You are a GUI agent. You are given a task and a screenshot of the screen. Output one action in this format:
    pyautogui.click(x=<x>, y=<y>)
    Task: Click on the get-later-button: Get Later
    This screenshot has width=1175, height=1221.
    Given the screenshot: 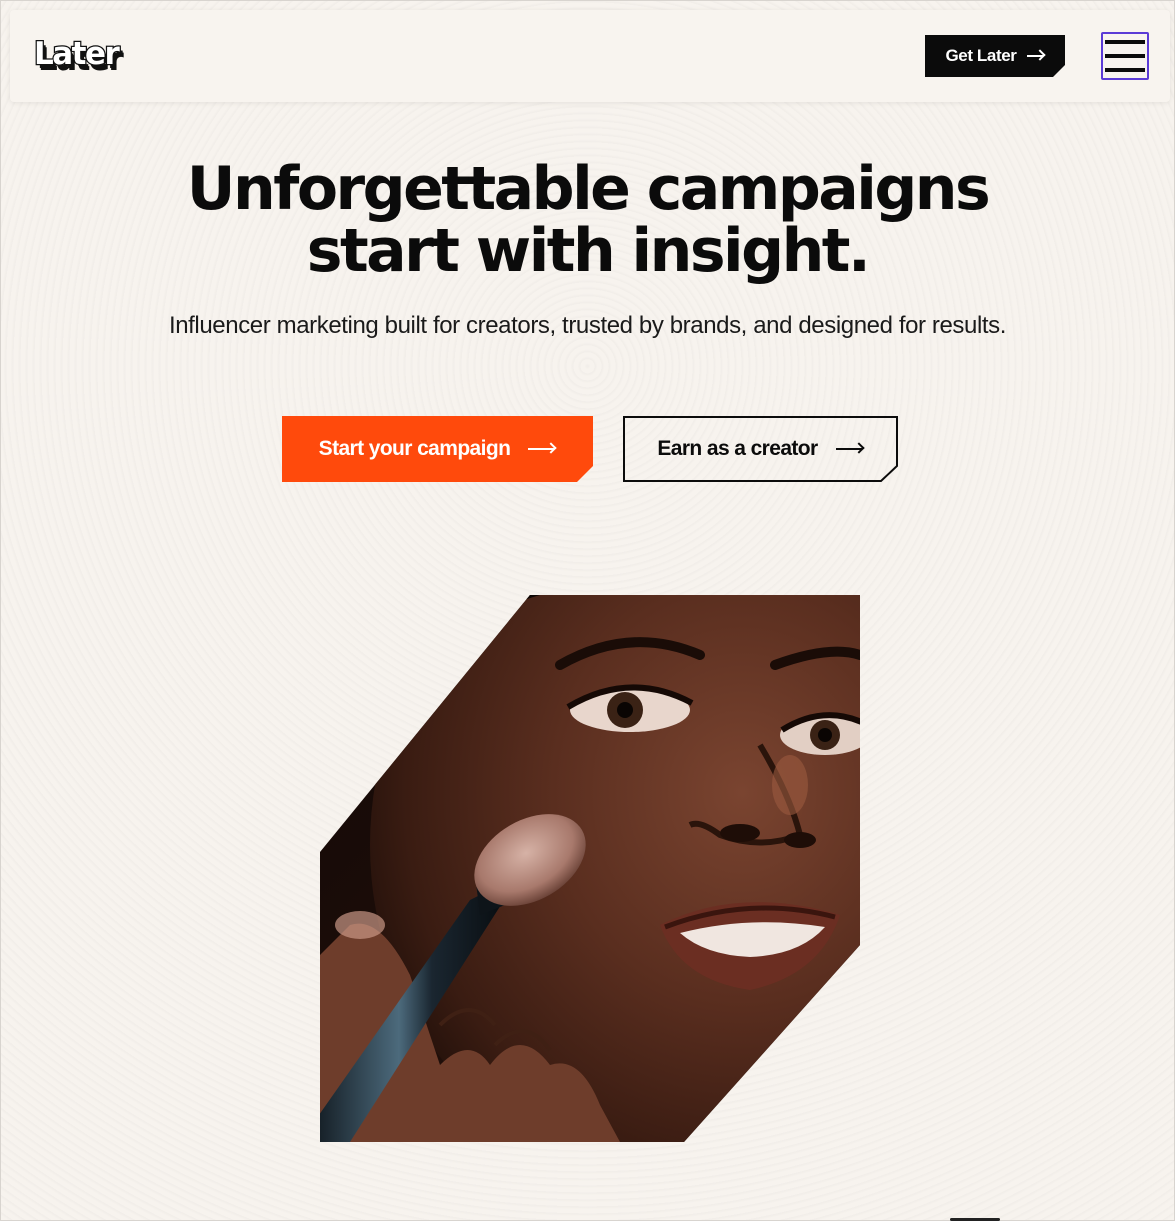 What is the action you would take?
    pyautogui.click(x=995, y=56)
    